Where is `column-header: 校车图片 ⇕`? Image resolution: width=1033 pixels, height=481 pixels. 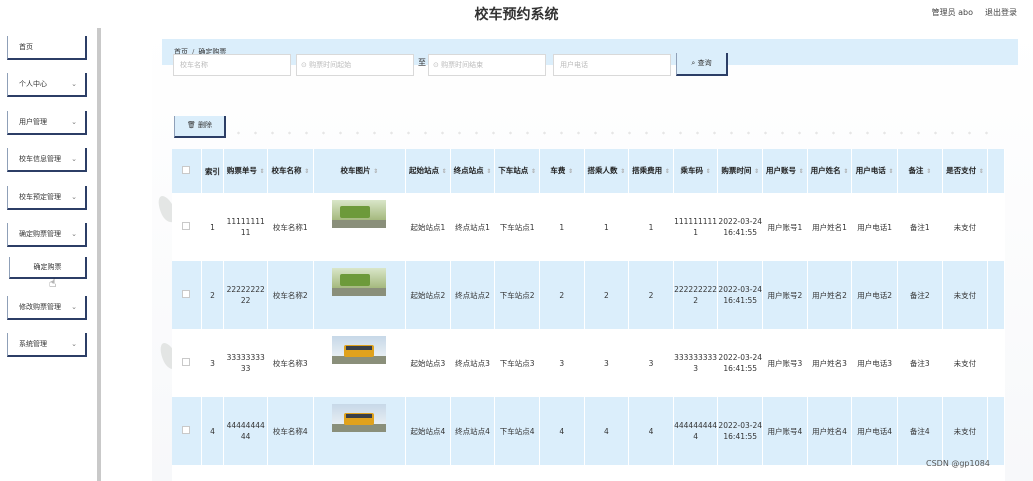 column-header: 校车图片 ⇕ is located at coordinates (360, 171).